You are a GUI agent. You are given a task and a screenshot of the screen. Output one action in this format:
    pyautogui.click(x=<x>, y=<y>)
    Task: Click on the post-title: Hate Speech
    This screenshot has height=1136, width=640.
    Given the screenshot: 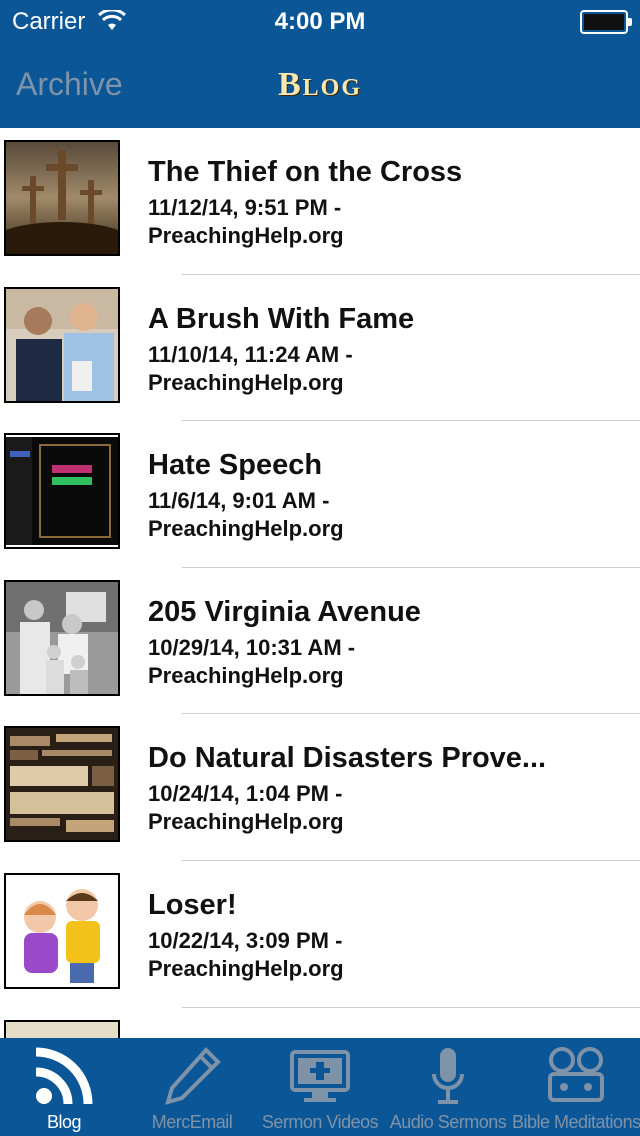 What is the action you would take?
    pyautogui.click(x=235, y=465)
    